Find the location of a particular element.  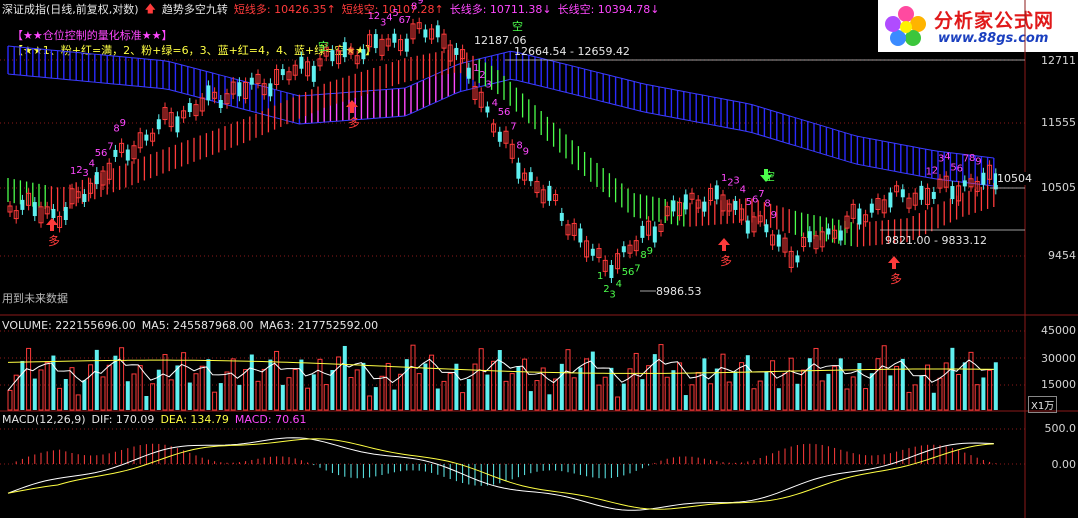

future-data-note: 用到未来数据 is located at coordinates (35, 298).